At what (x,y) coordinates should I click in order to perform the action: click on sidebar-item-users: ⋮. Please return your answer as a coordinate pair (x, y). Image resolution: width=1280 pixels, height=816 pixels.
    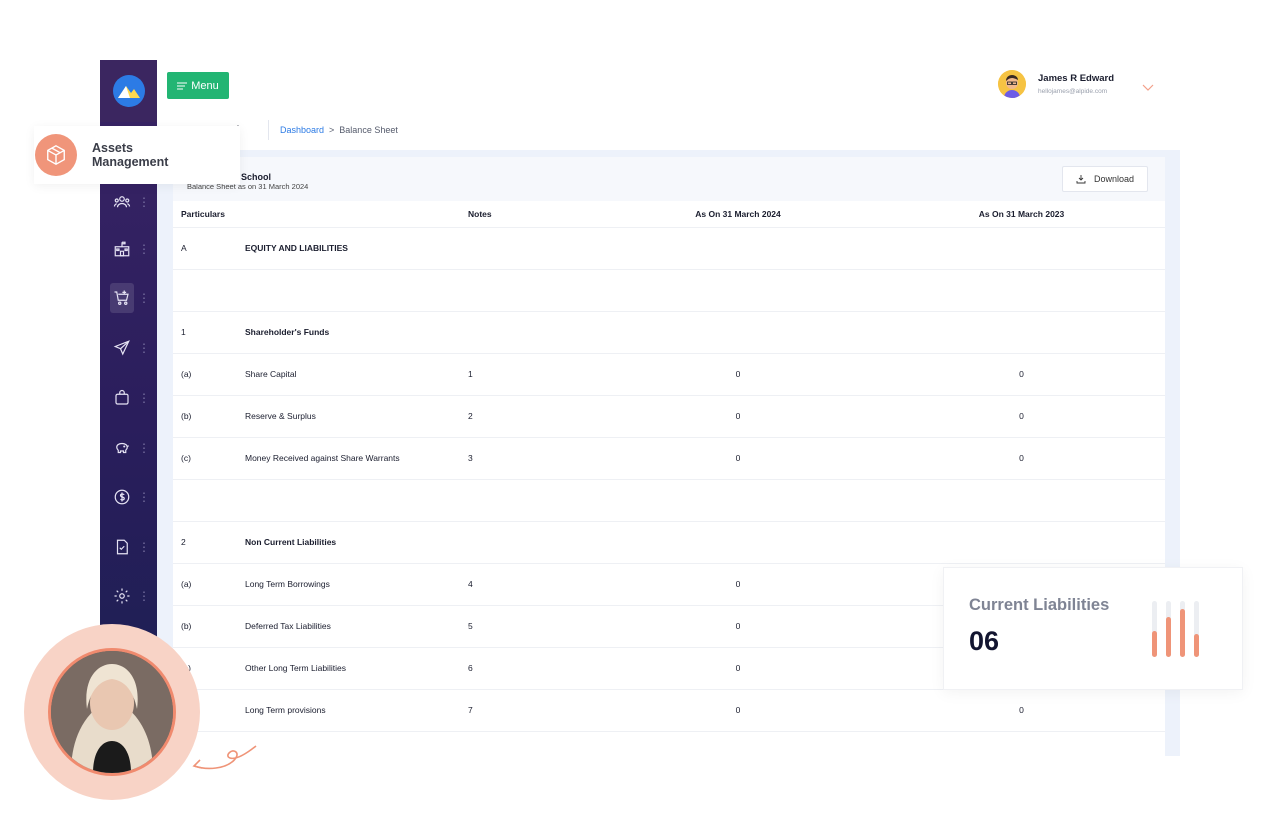
    Looking at the image, I should click on (130, 202).